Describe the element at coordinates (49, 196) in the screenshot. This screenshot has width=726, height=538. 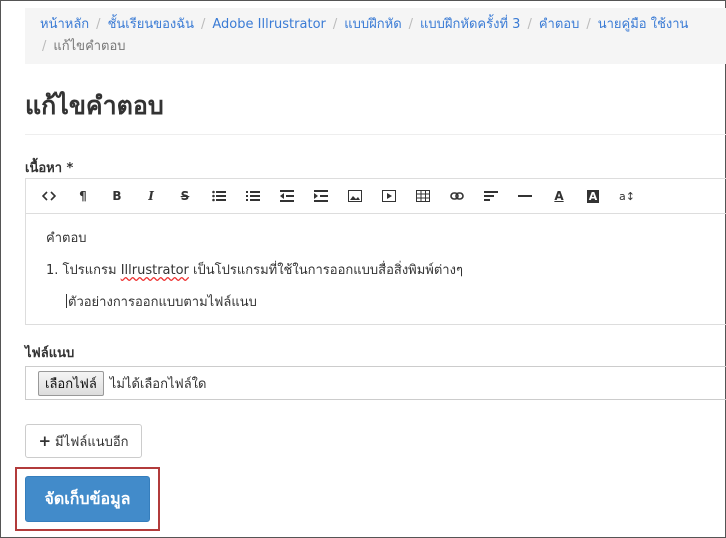
I see `code-view-icon` at that location.